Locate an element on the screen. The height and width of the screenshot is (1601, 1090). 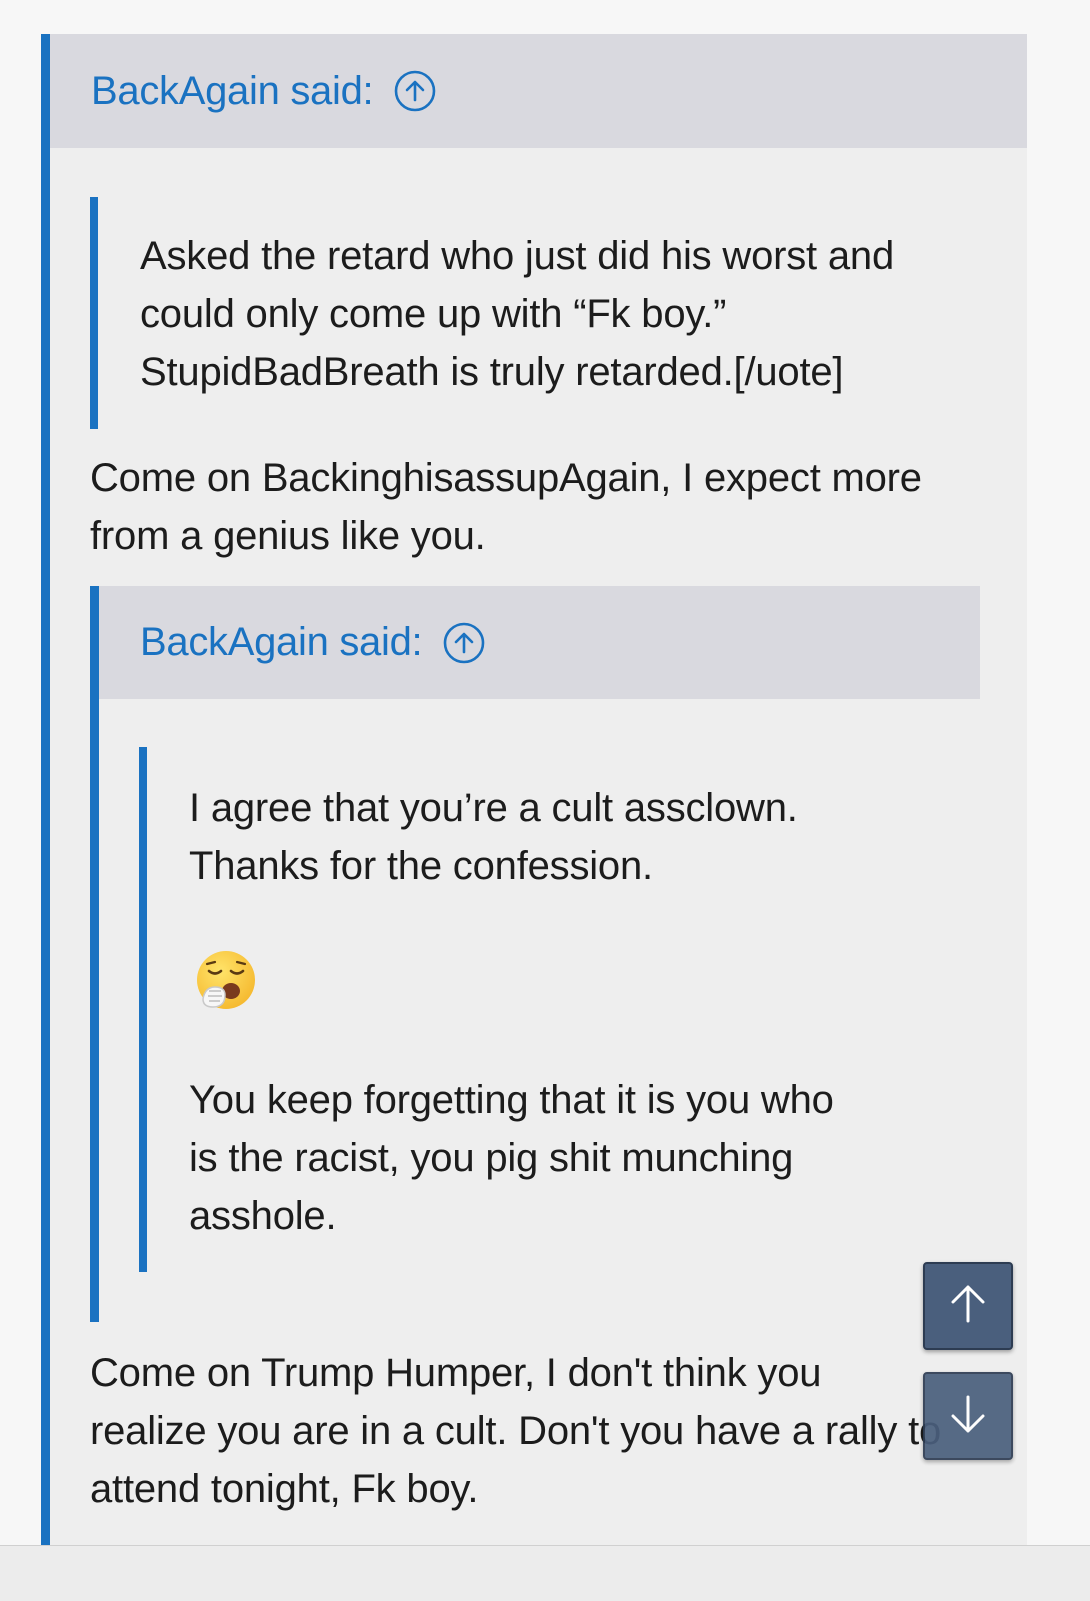
bottom-toolbar is located at coordinates (545, 1573).